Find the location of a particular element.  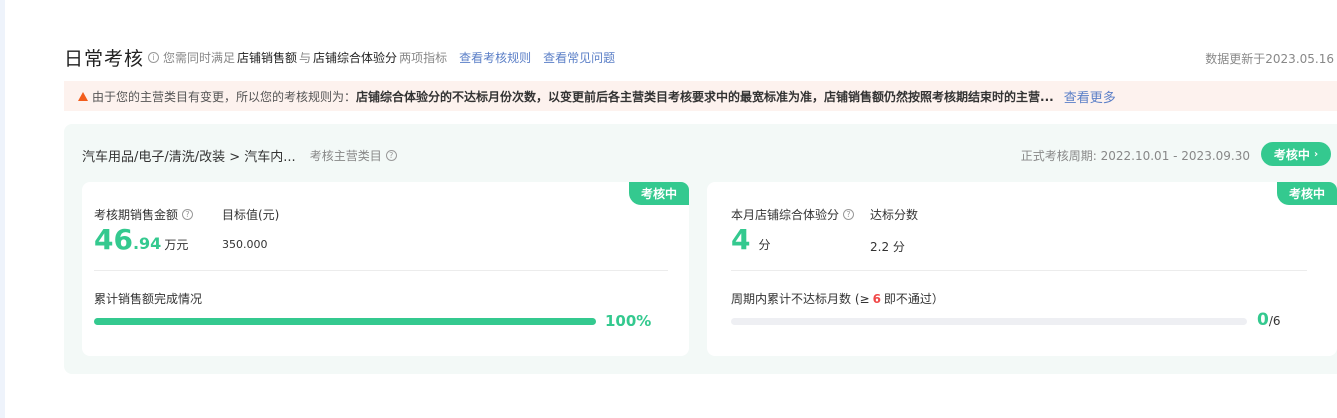

sales-progress-bar is located at coordinates (345, 321).